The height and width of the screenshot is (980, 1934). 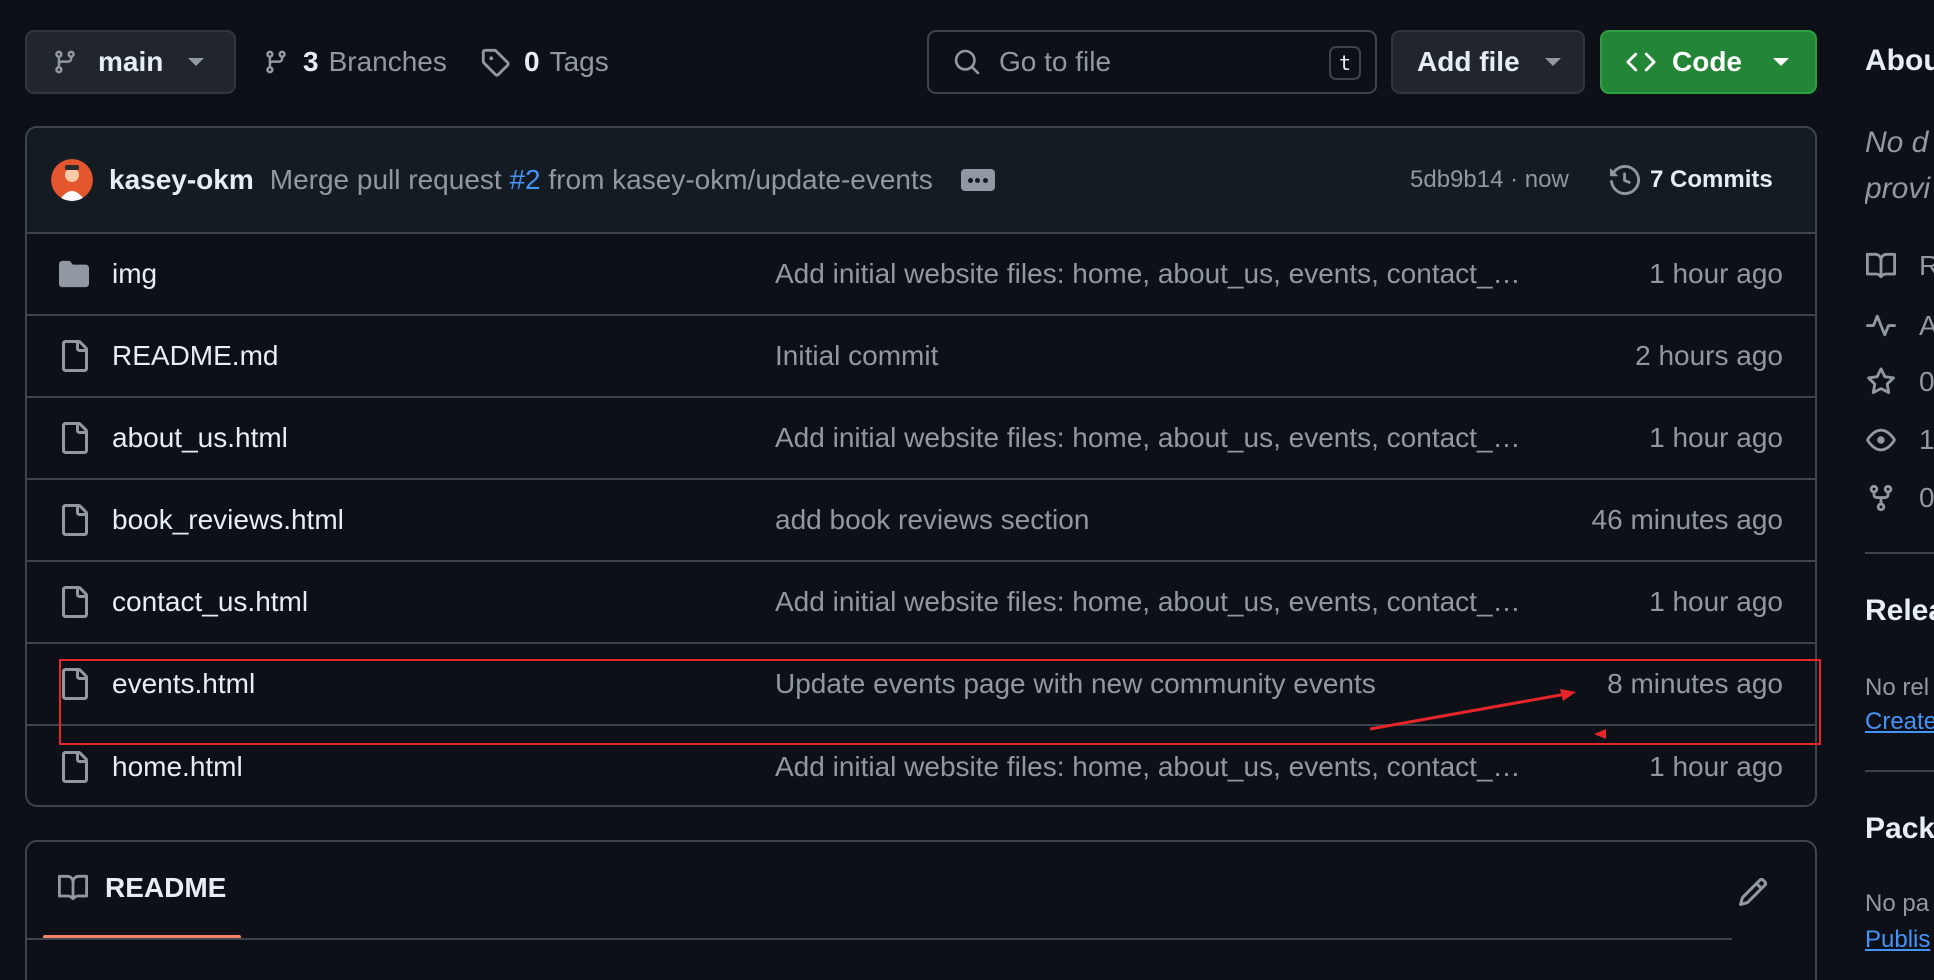 What do you see at coordinates (183, 684) in the screenshot?
I see `file-name: events.html` at bounding box center [183, 684].